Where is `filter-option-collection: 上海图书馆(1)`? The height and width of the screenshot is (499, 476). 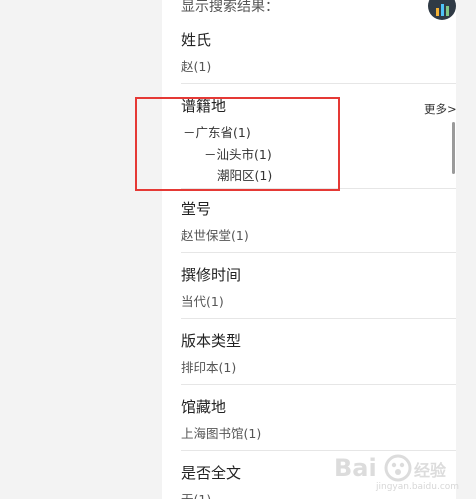 filter-option-collection: 上海图书馆(1) is located at coordinates (316, 434).